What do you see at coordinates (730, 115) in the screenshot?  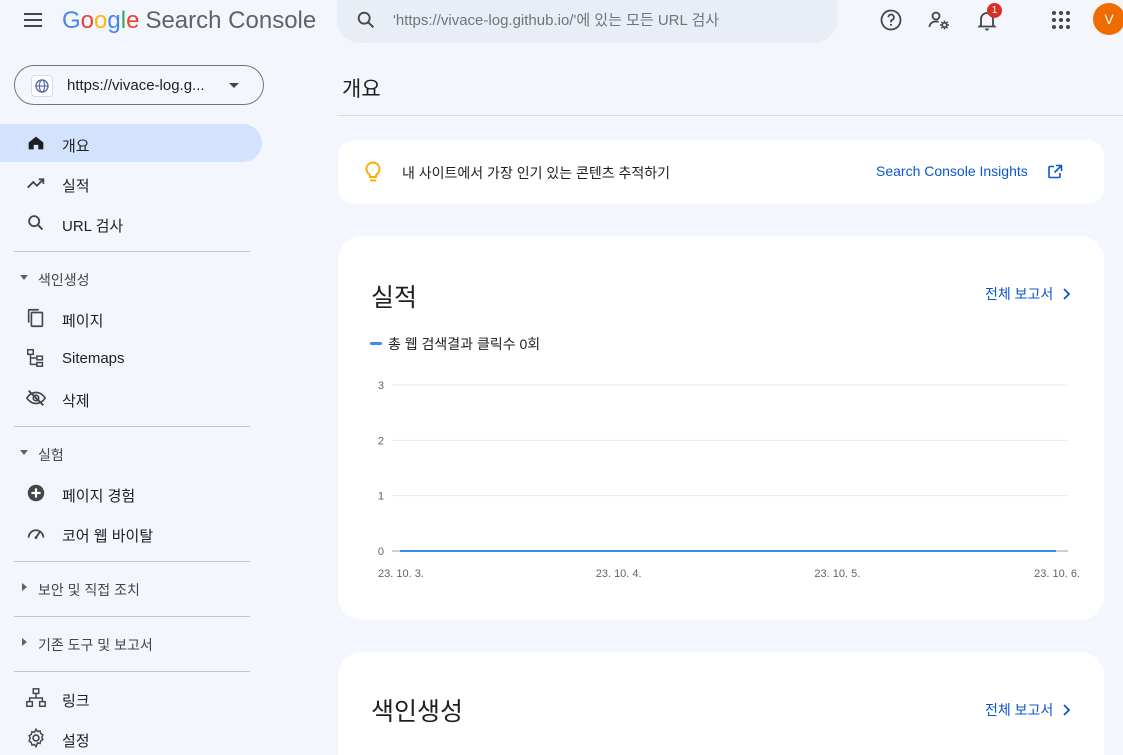 I see `header-divider` at bounding box center [730, 115].